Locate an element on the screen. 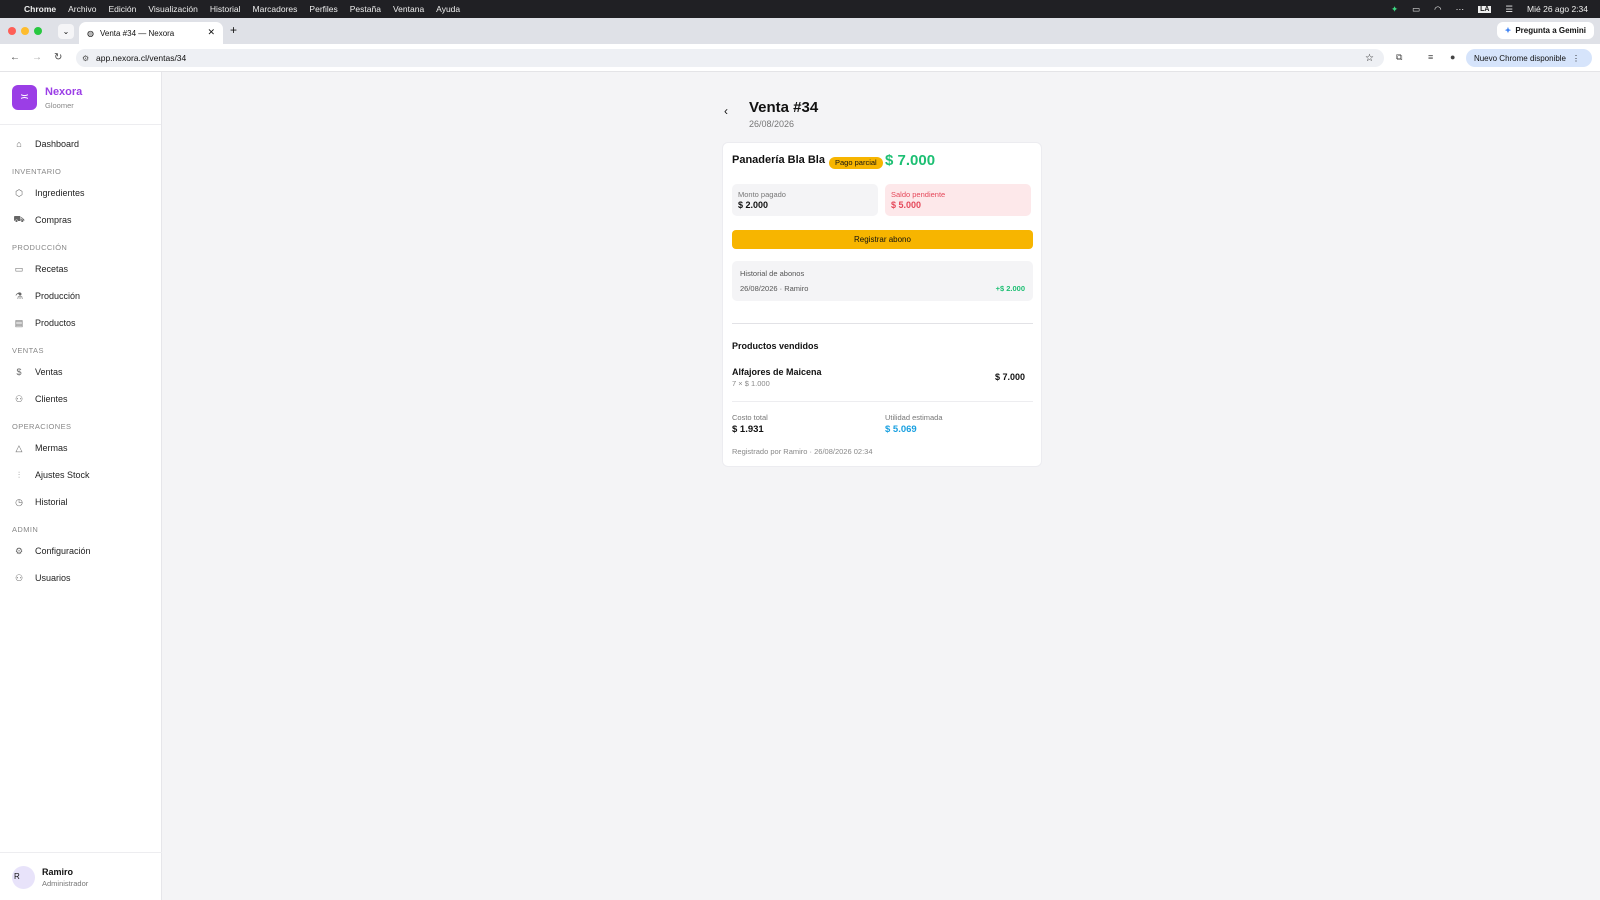 The height and width of the screenshot is (900, 1600). menu-edicion: Edición is located at coordinates (122, 9).